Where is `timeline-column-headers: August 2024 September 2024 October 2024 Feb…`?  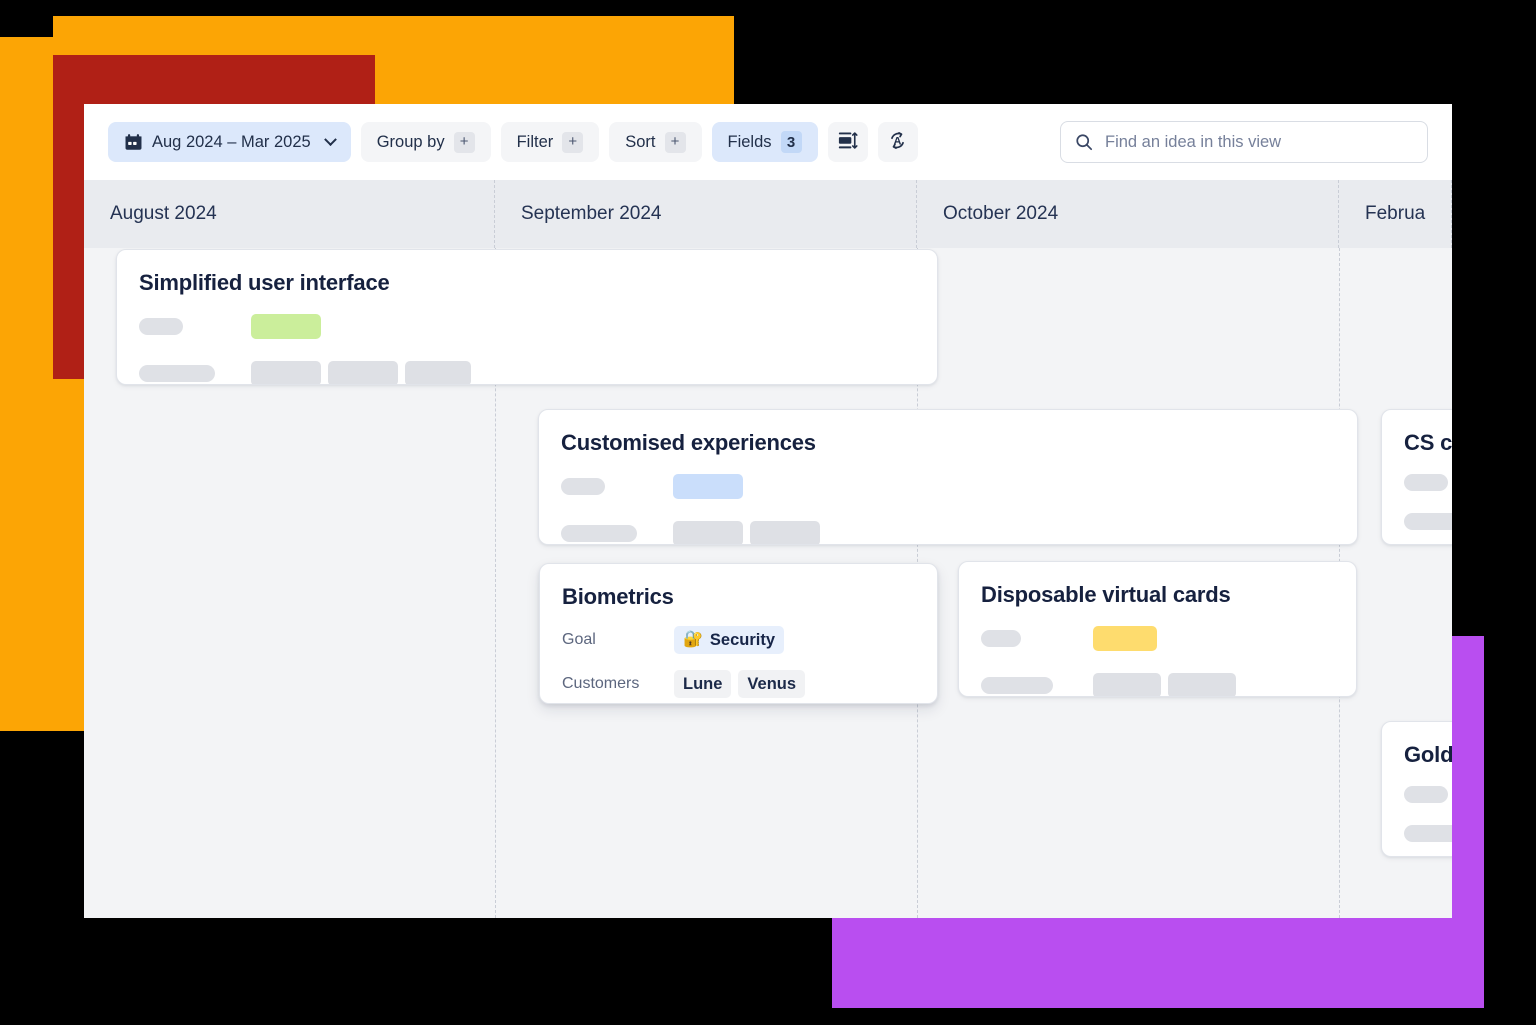 timeline-column-headers: August 2024 September 2024 October 2024 Feb… is located at coordinates (768, 214).